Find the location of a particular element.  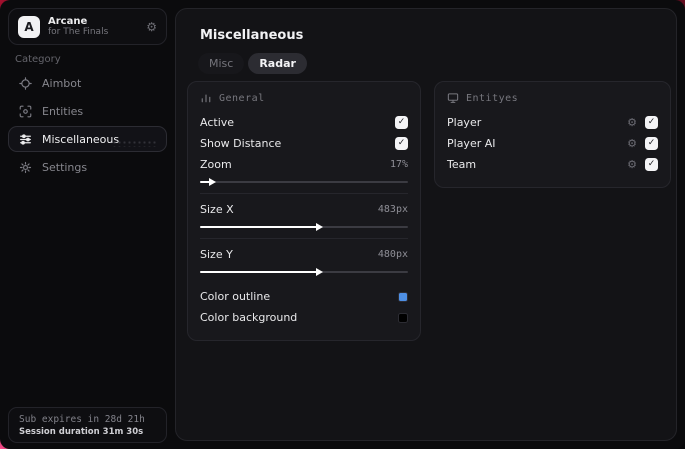

setting-row-color-background: Color background is located at coordinates (304, 317).